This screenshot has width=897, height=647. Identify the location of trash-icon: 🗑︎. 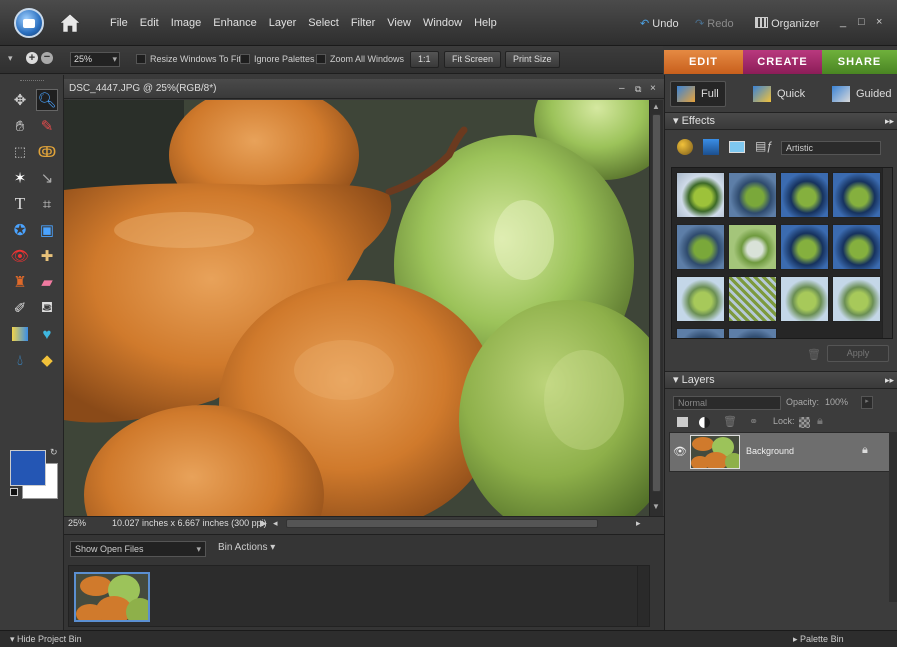
(814, 354).